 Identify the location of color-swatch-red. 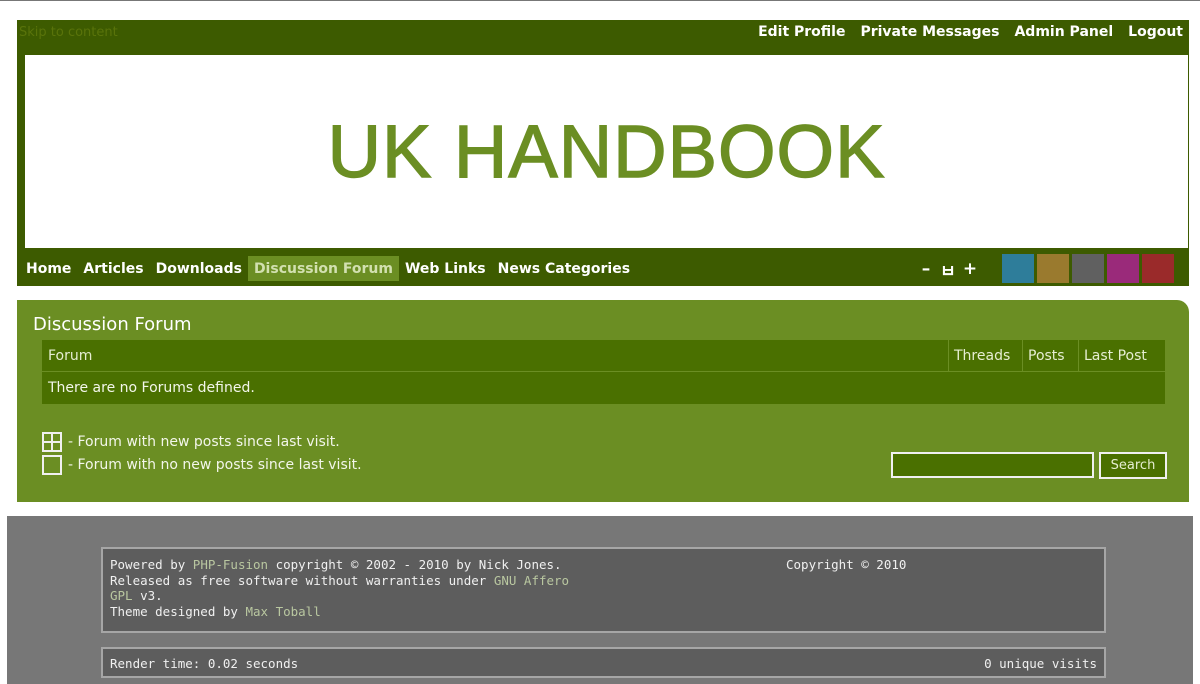
(1158, 268).